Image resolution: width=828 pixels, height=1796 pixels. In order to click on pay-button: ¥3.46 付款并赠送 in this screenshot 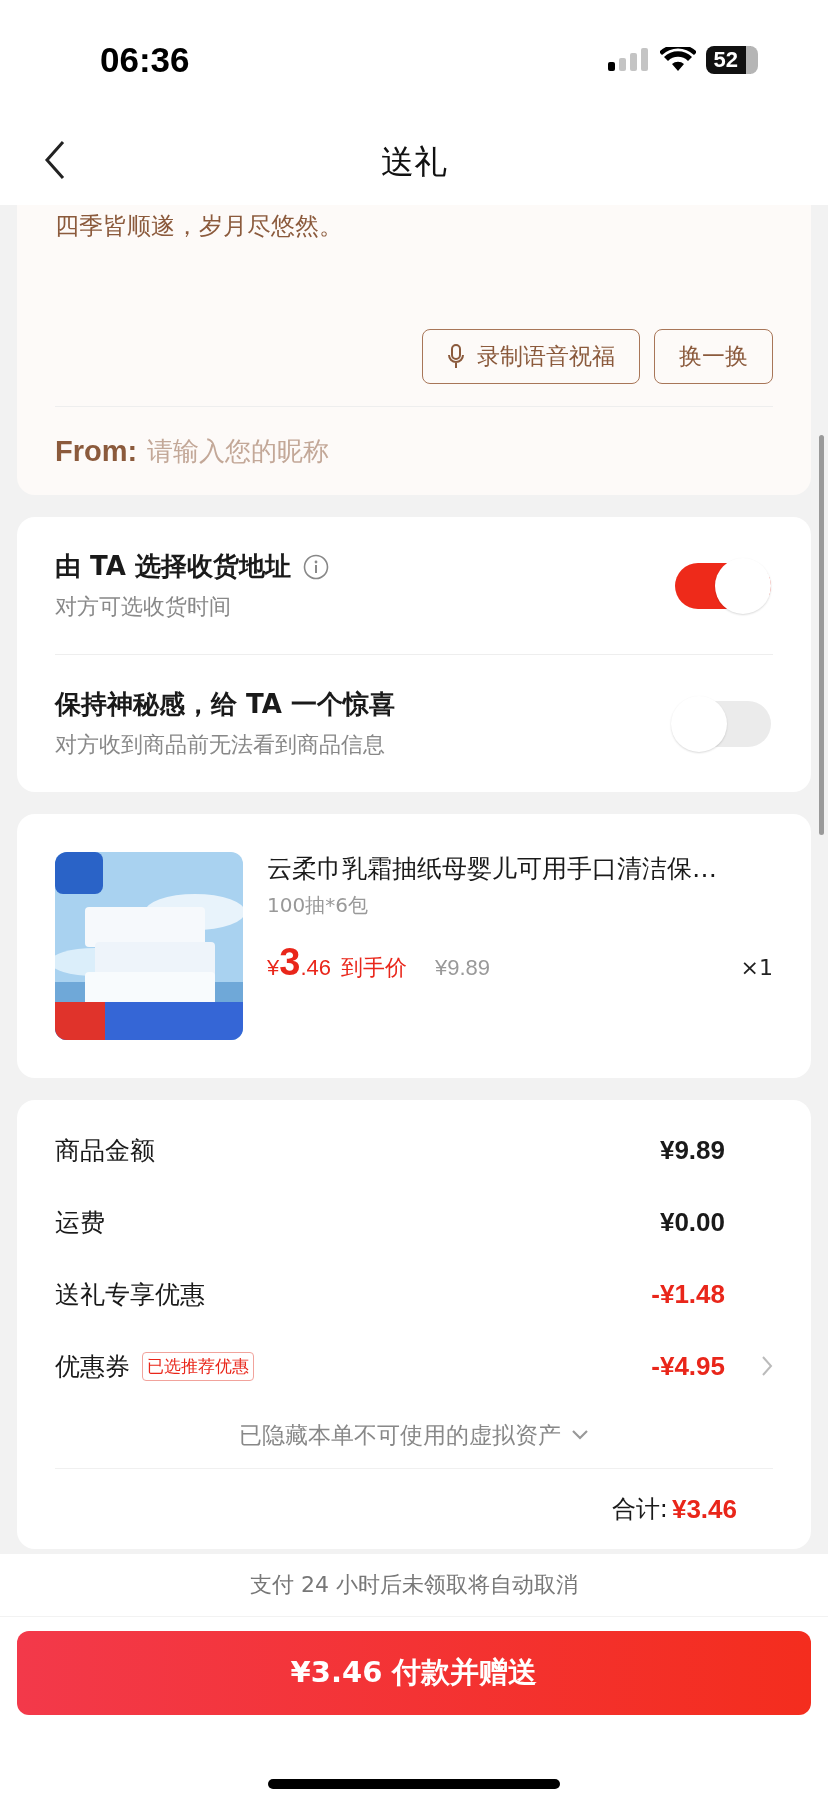, I will do `click(414, 1673)`.